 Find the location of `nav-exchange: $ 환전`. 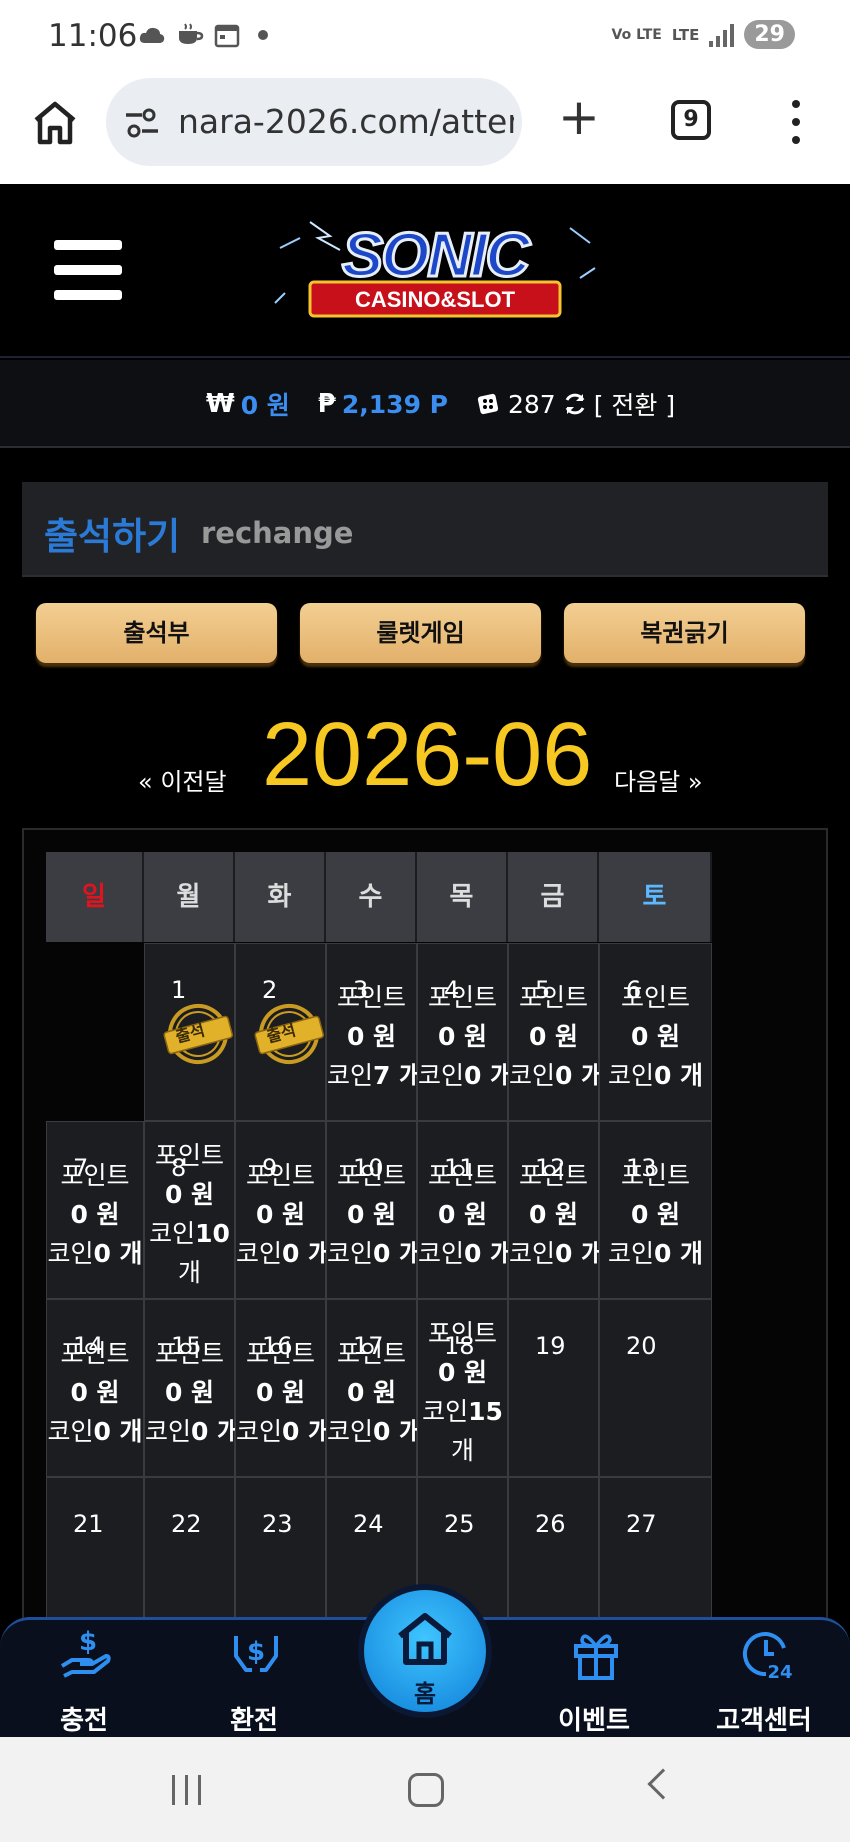

nav-exchange: $ 환전 is located at coordinates (254, 1680).